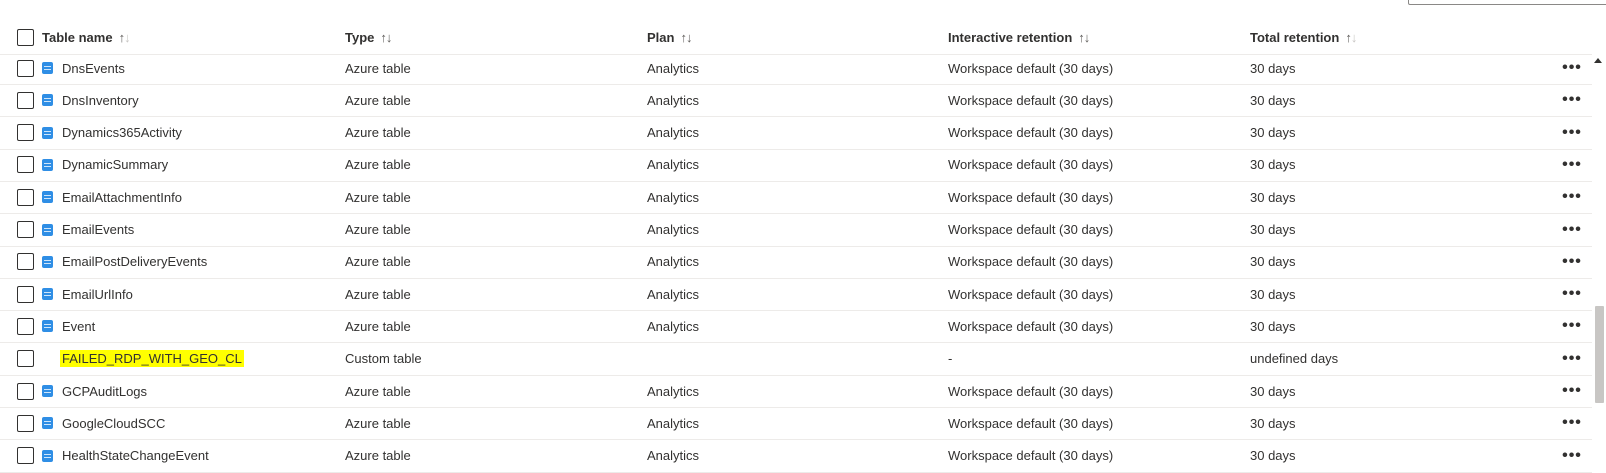 This screenshot has height=473, width=1606. What do you see at coordinates (68, 326) in the screenshot?
I see `table-name-cell: Event` at bounding box center [68, 326].